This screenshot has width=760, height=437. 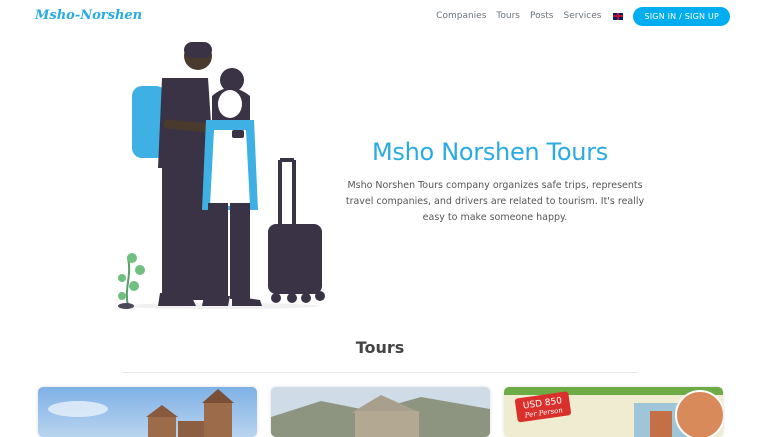 I want to click on section-divider, so click(x=380, y=372).